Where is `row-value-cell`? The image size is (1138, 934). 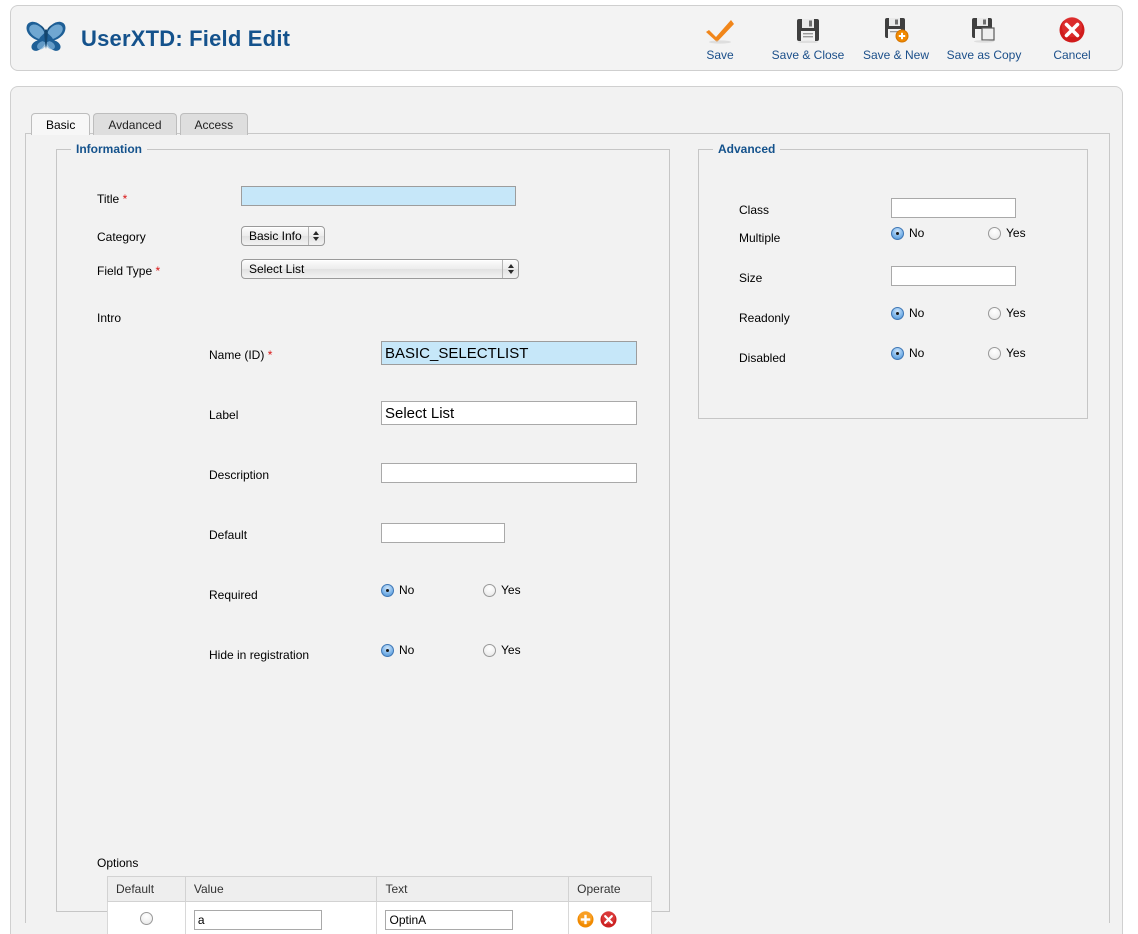 row-value-cell is located at coordinates (281, 917).